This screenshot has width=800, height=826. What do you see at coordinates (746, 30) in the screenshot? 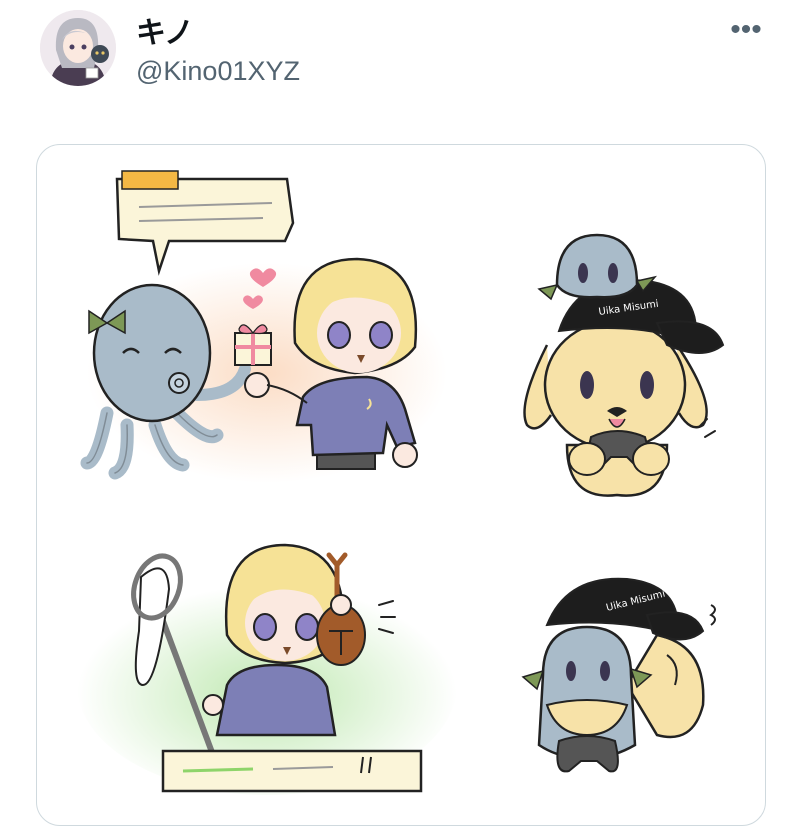
I see `more-options-button: •••` at bounding box center [746, 30].